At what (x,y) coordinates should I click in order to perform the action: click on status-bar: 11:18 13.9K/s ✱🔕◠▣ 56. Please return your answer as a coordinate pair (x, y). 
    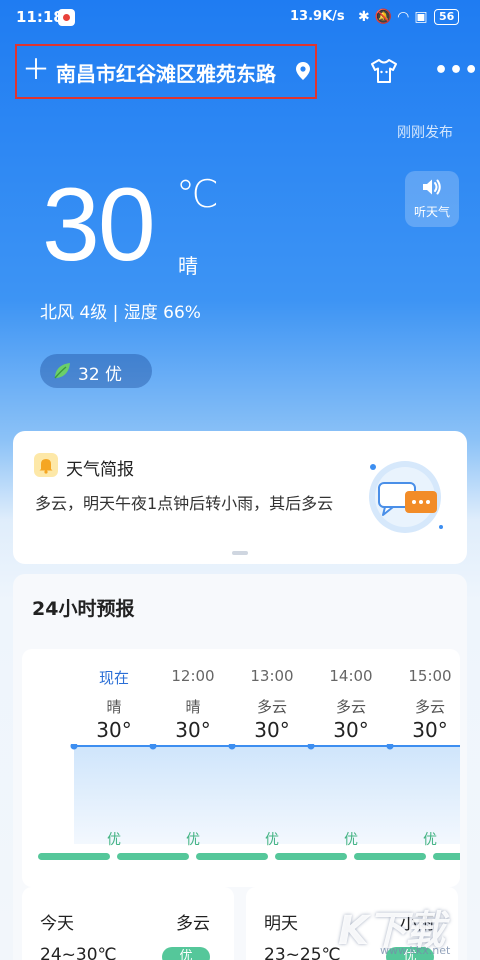
    Looking at the image, I should click on (240, 17).